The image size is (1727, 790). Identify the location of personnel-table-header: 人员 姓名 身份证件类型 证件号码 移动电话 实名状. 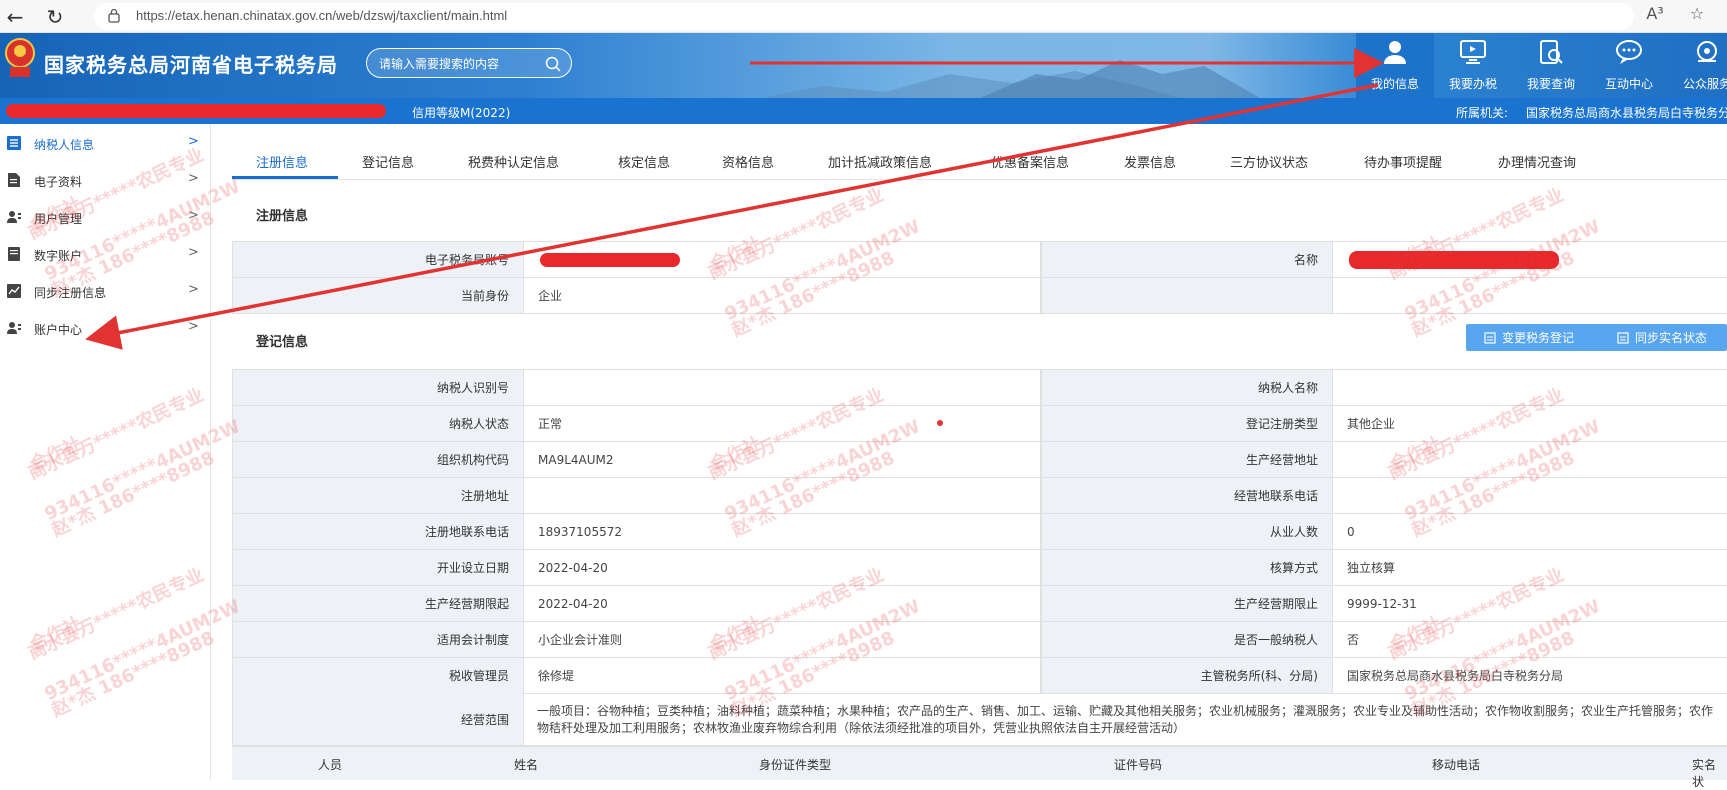
(979, 767).